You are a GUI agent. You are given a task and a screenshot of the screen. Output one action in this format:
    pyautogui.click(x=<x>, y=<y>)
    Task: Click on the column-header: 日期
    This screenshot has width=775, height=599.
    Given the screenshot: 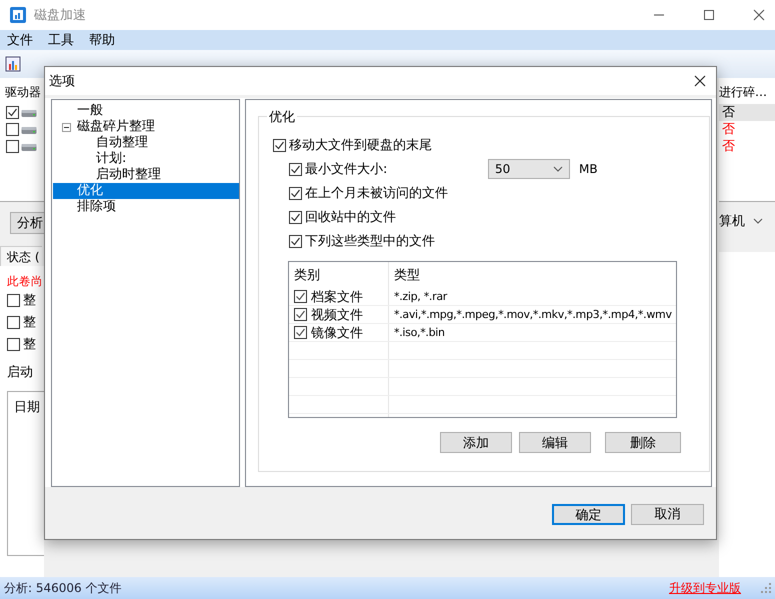 What is the action you would take?
    pyautogui.click(x=27, y=407)
    